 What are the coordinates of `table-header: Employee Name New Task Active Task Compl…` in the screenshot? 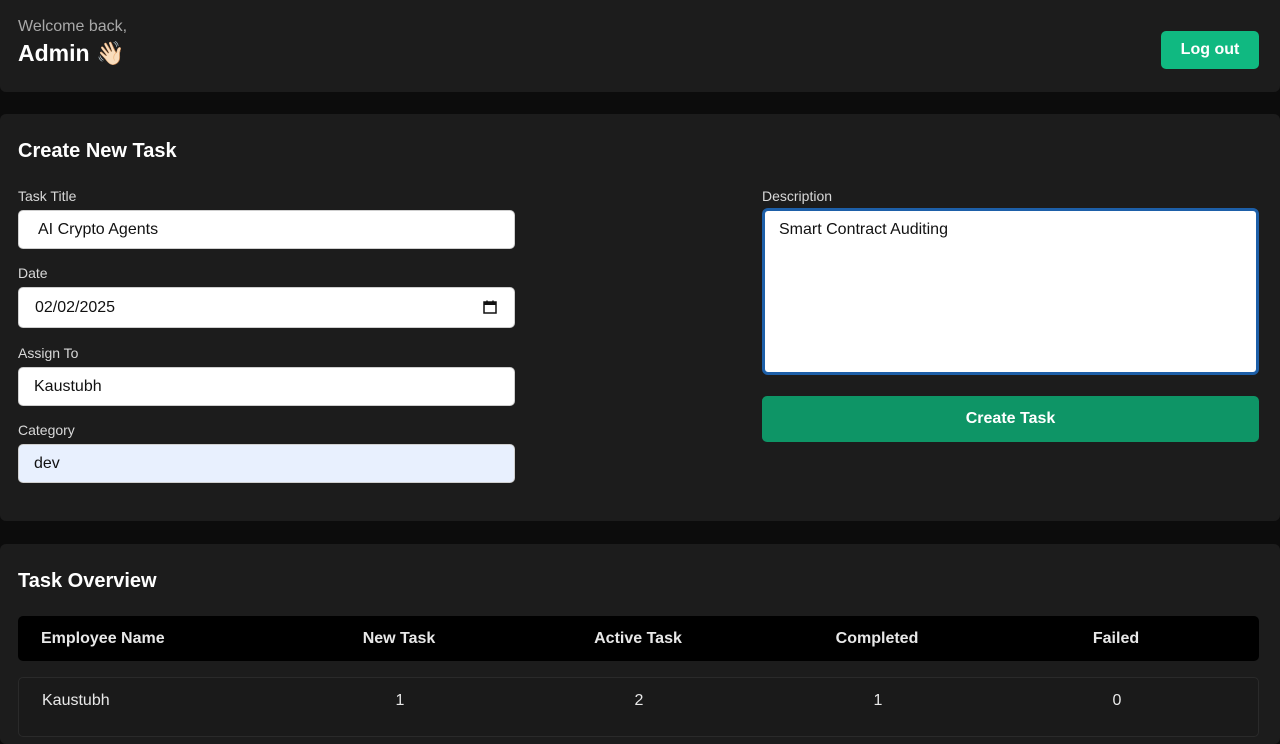 It's located at (638, 638).